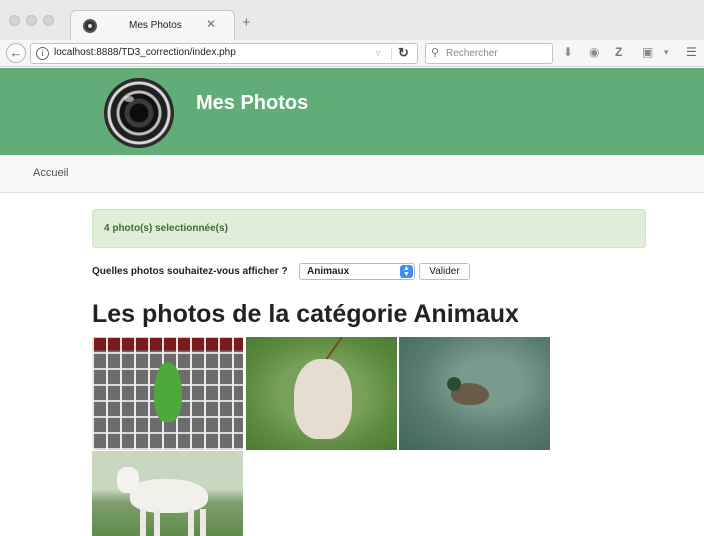 This screenshot has width=704, height=536. What do you see at coordinates (691, 52) in the screenshot?
I see `menu-icon: ☰` at bounding box center [691, 52].